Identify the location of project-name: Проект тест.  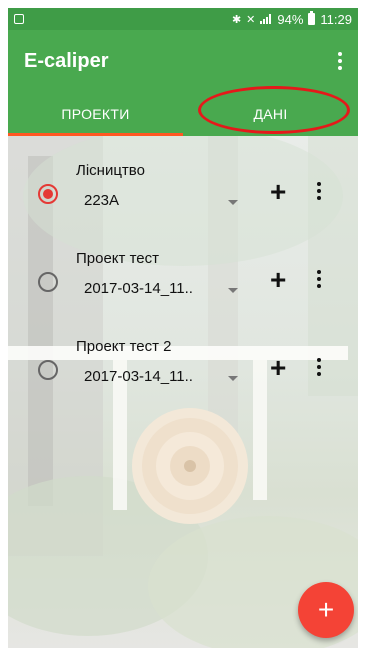
(117, 258).